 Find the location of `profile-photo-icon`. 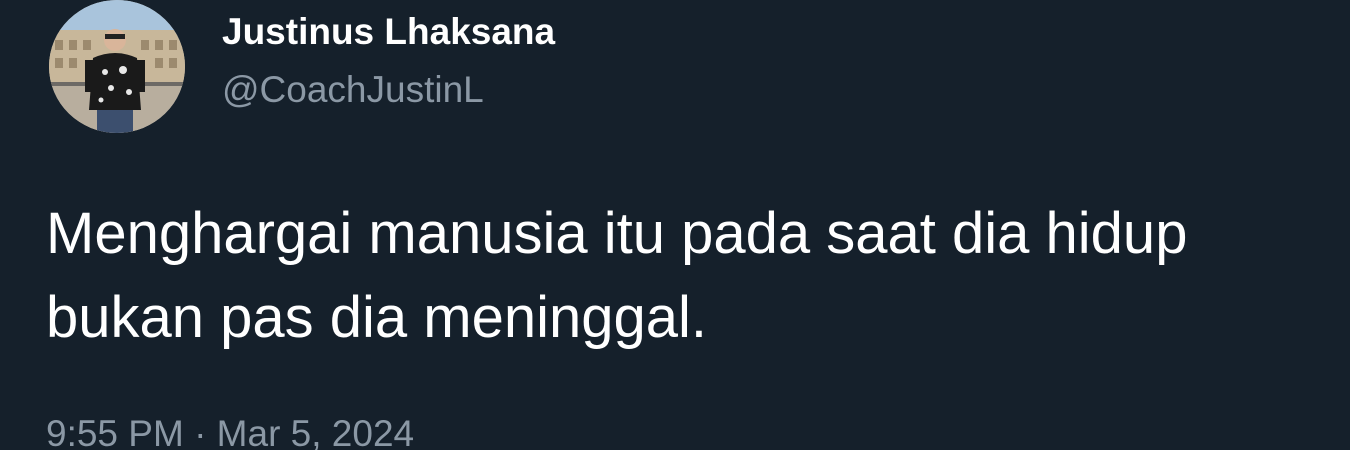

profile-photo-icon is located at coordinates (117, 66).